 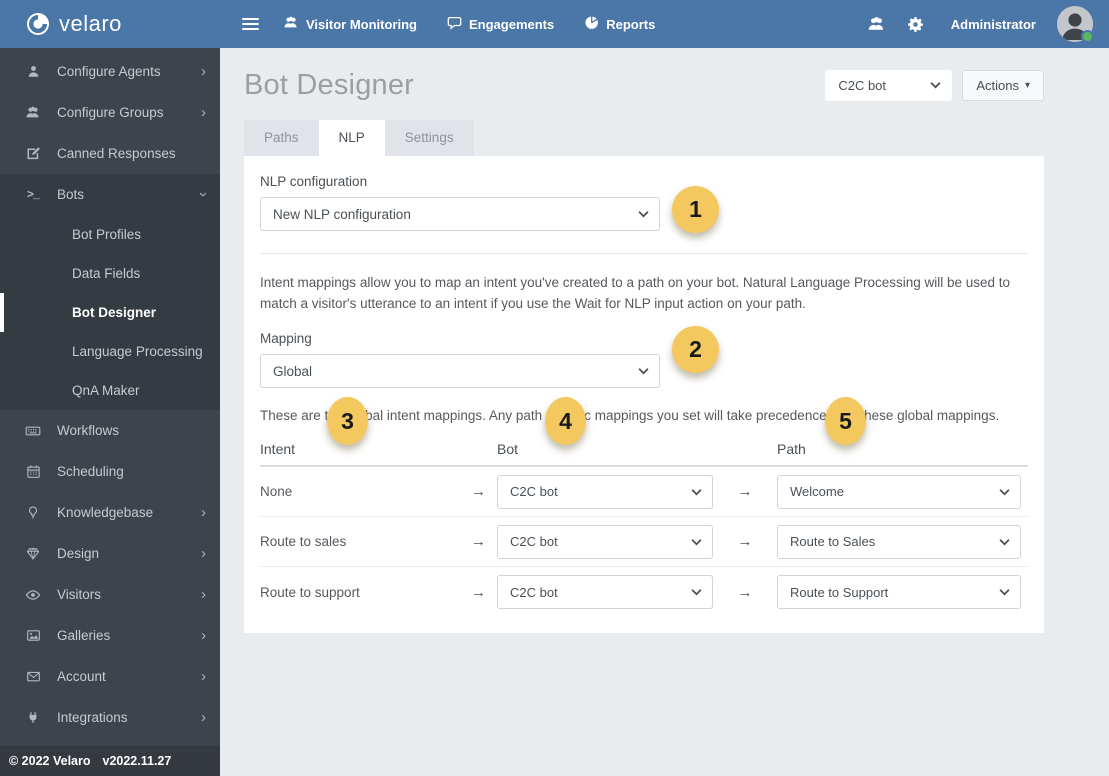 I want to click on annotation-badge-1: 1, so click(x=695, y=209).